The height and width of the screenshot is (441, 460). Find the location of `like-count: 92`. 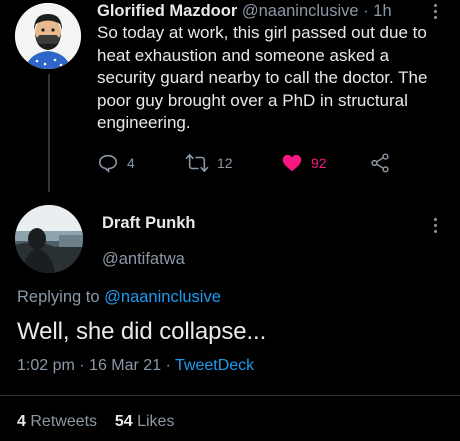

like-count: 92 is located at coordinates (319, 163).